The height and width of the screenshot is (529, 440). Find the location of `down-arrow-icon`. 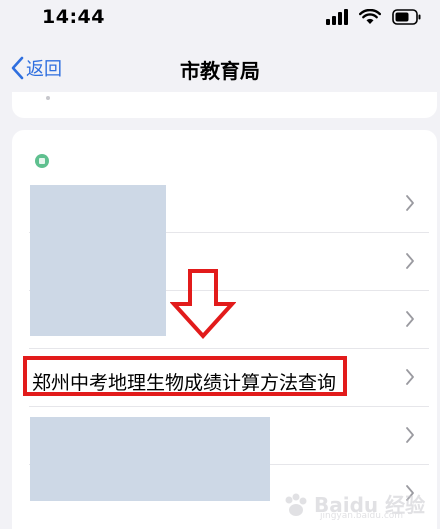

down-arrow-icon is located at coordinates (203, 304).